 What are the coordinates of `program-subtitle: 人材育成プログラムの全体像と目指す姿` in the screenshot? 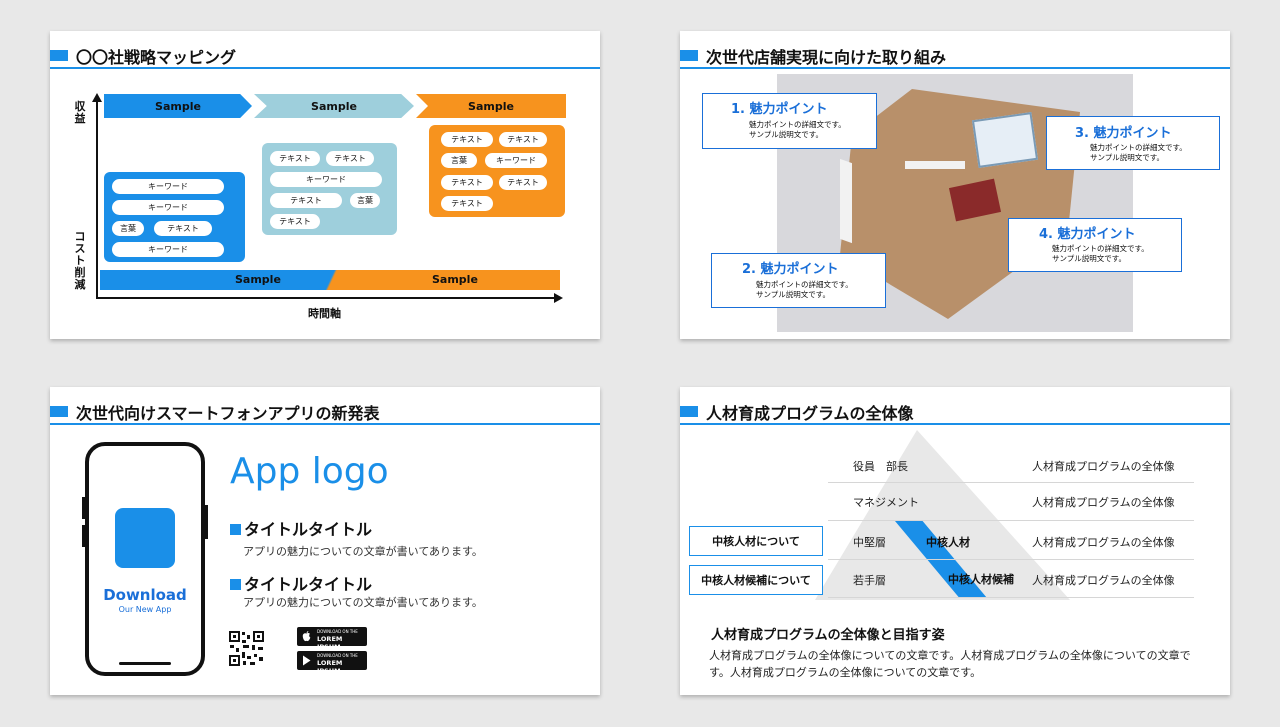 It's located at (828, 635).